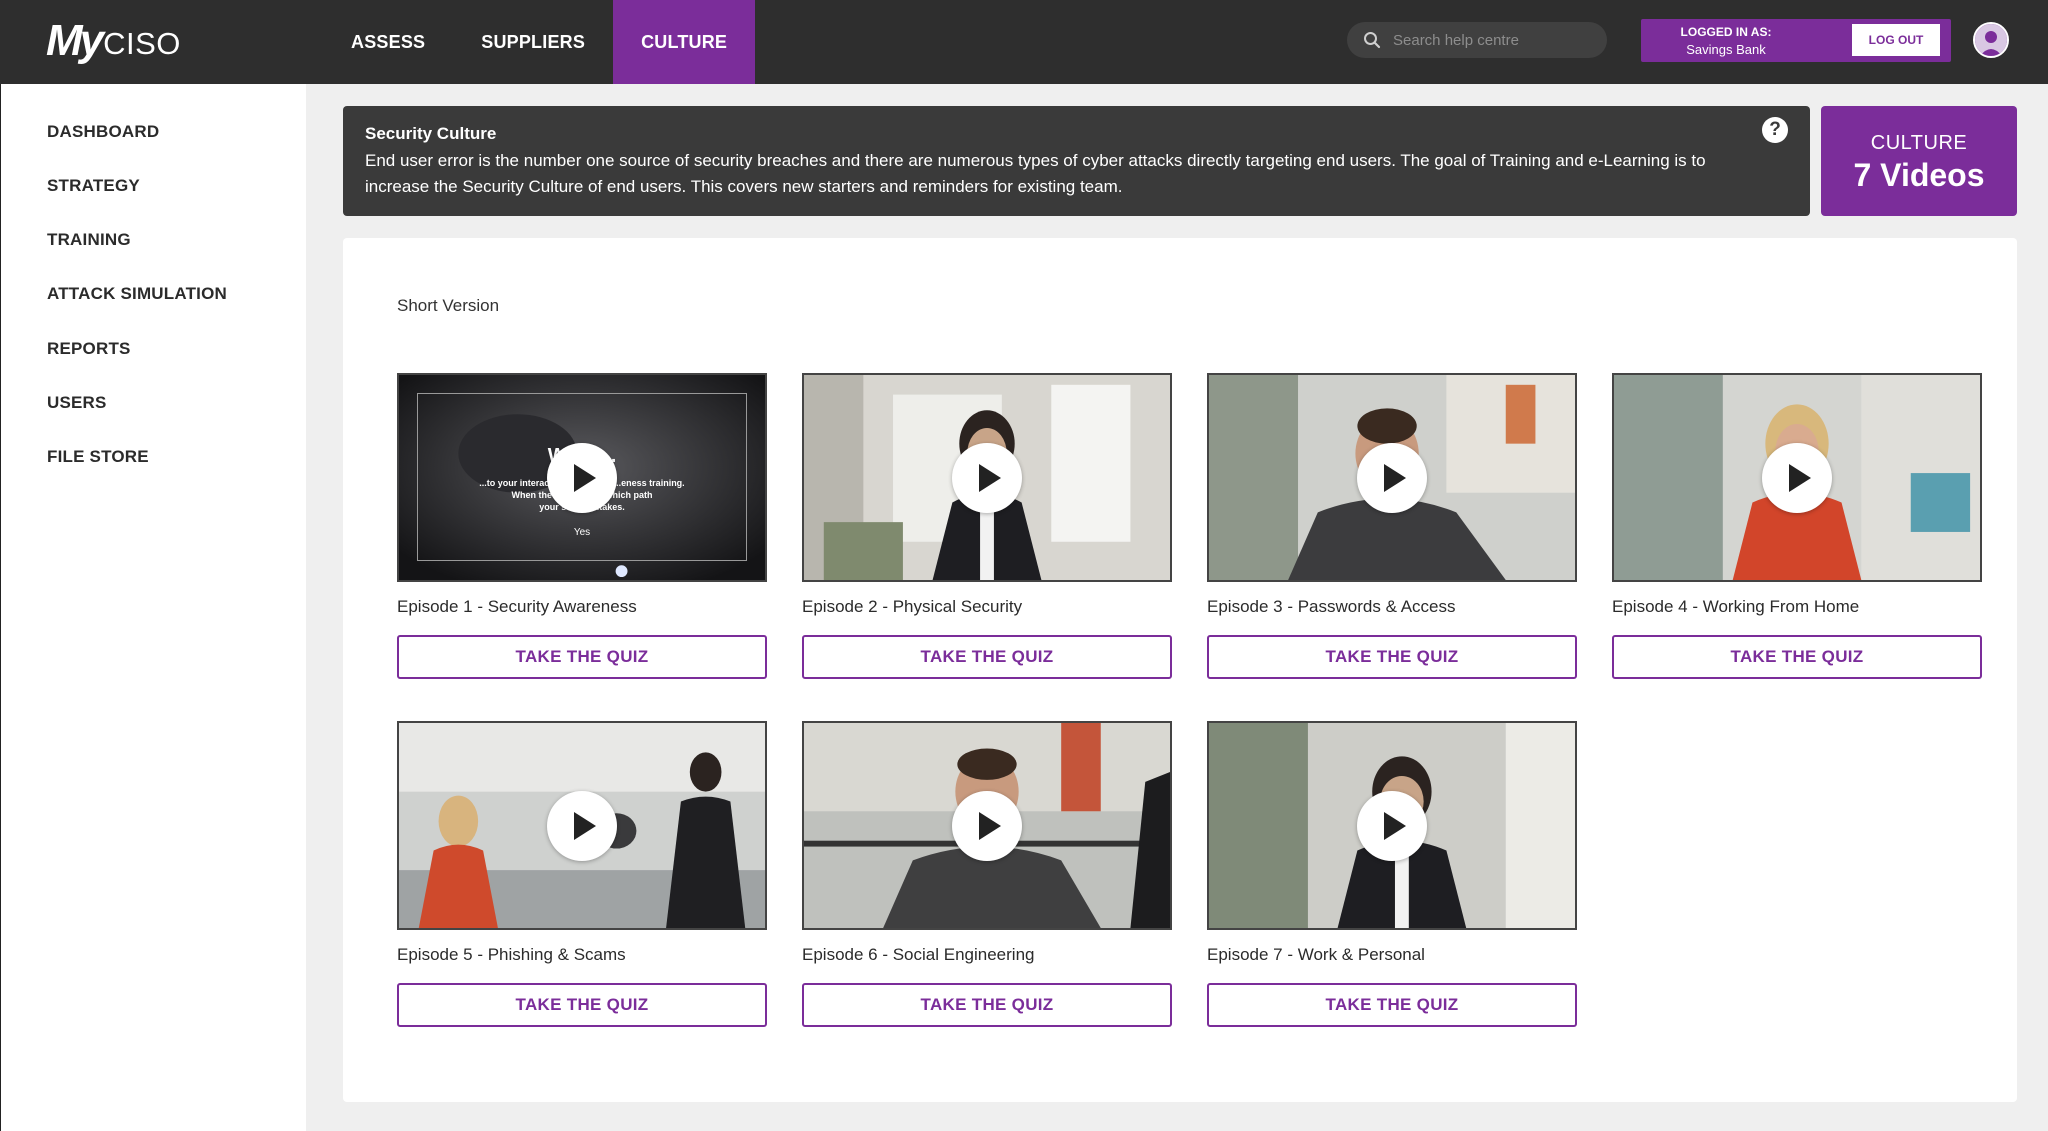 This screenshot has height=1131, width=2048. Describe the element at coordinates (1726, 32) in the screenshot. I see `logged-in-label: LOGGED IN AS:` at that location.